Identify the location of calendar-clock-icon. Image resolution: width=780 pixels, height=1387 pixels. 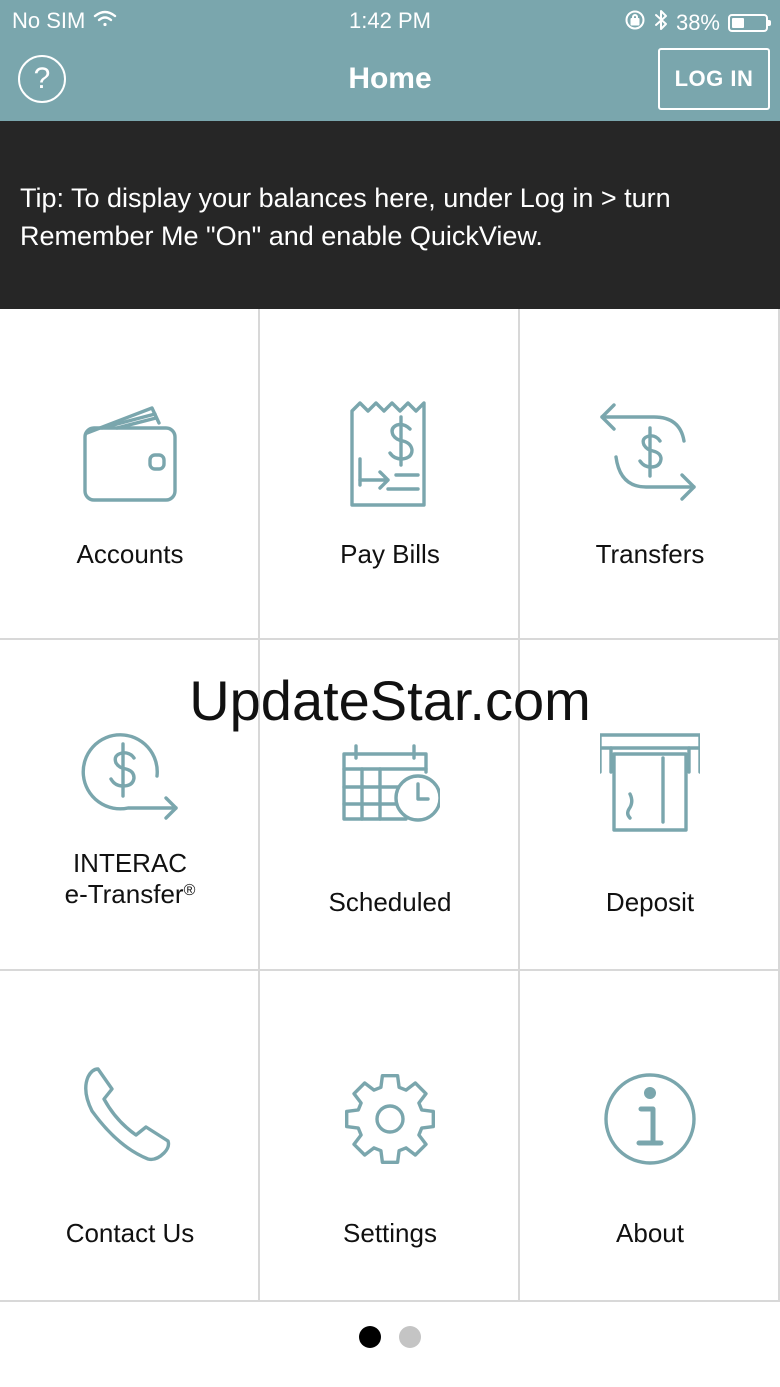
(391, 783).